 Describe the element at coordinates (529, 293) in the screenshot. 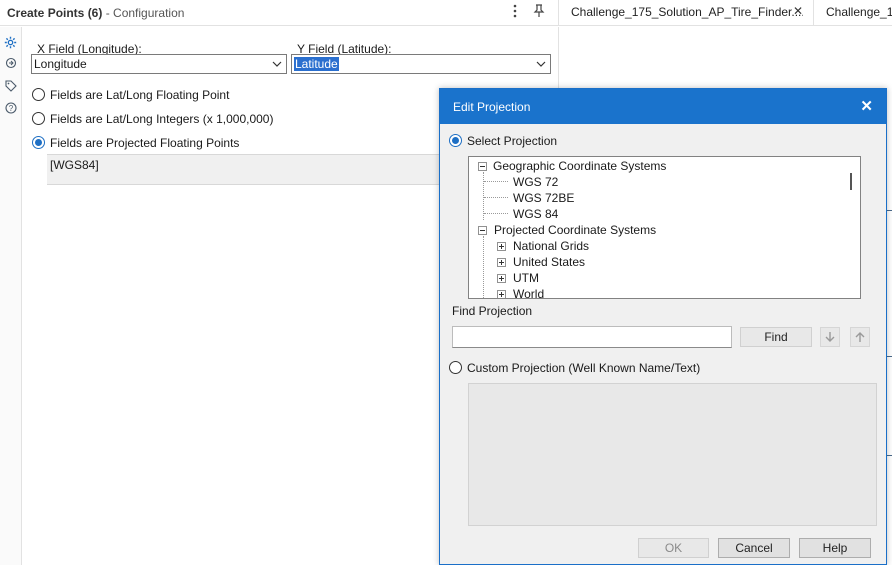

I see `tree-node-label: World` at that location.